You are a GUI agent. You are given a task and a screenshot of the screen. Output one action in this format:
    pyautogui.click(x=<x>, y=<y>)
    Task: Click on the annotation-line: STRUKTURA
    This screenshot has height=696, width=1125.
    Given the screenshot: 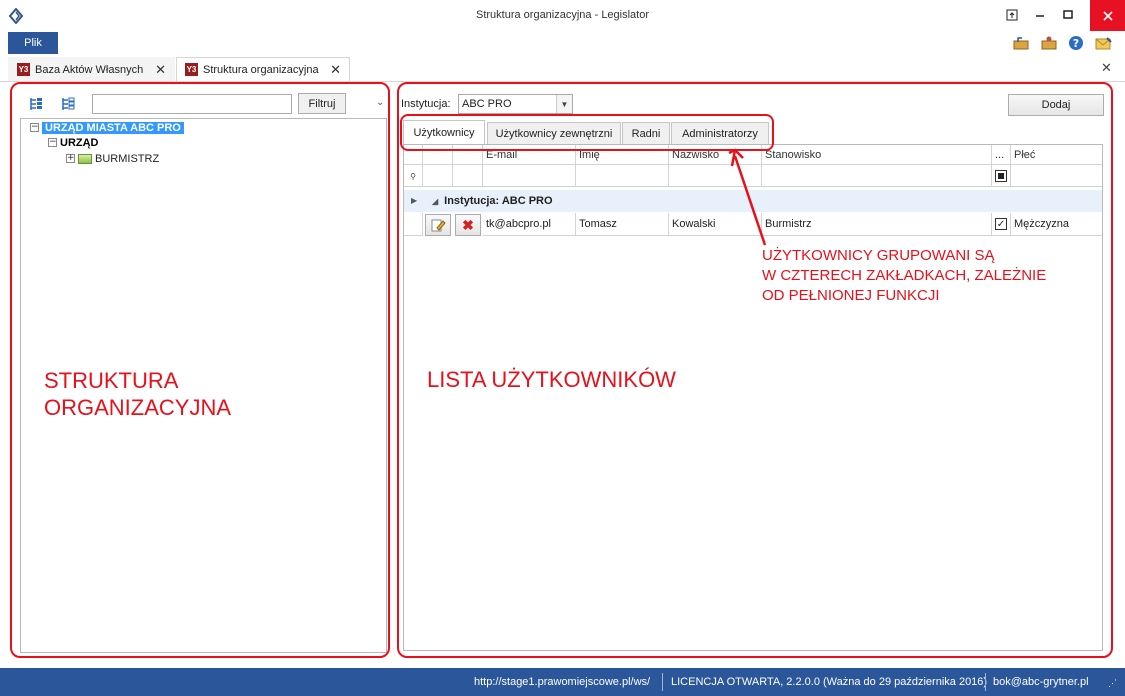 What is the action you would take?
    pyautogui.click(x=111, y=380)
    